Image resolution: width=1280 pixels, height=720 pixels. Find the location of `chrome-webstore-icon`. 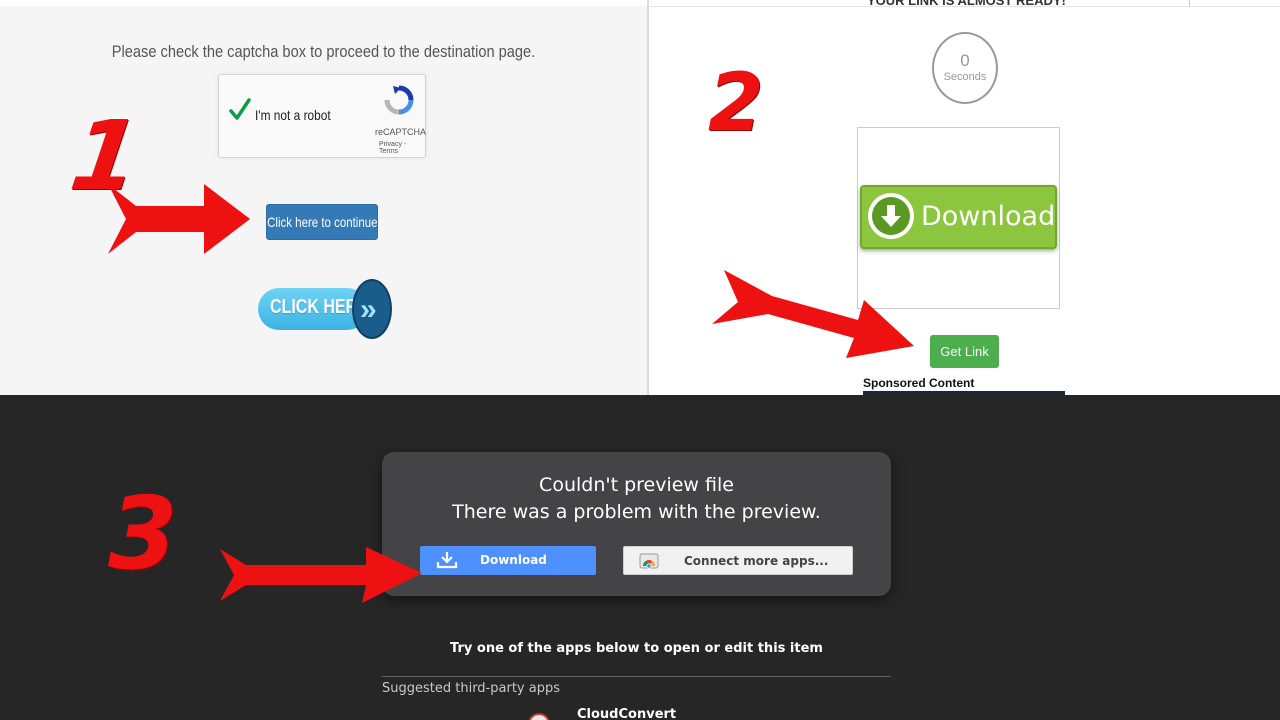

chrome-webstore-icon is located at coordinates (649, 561).